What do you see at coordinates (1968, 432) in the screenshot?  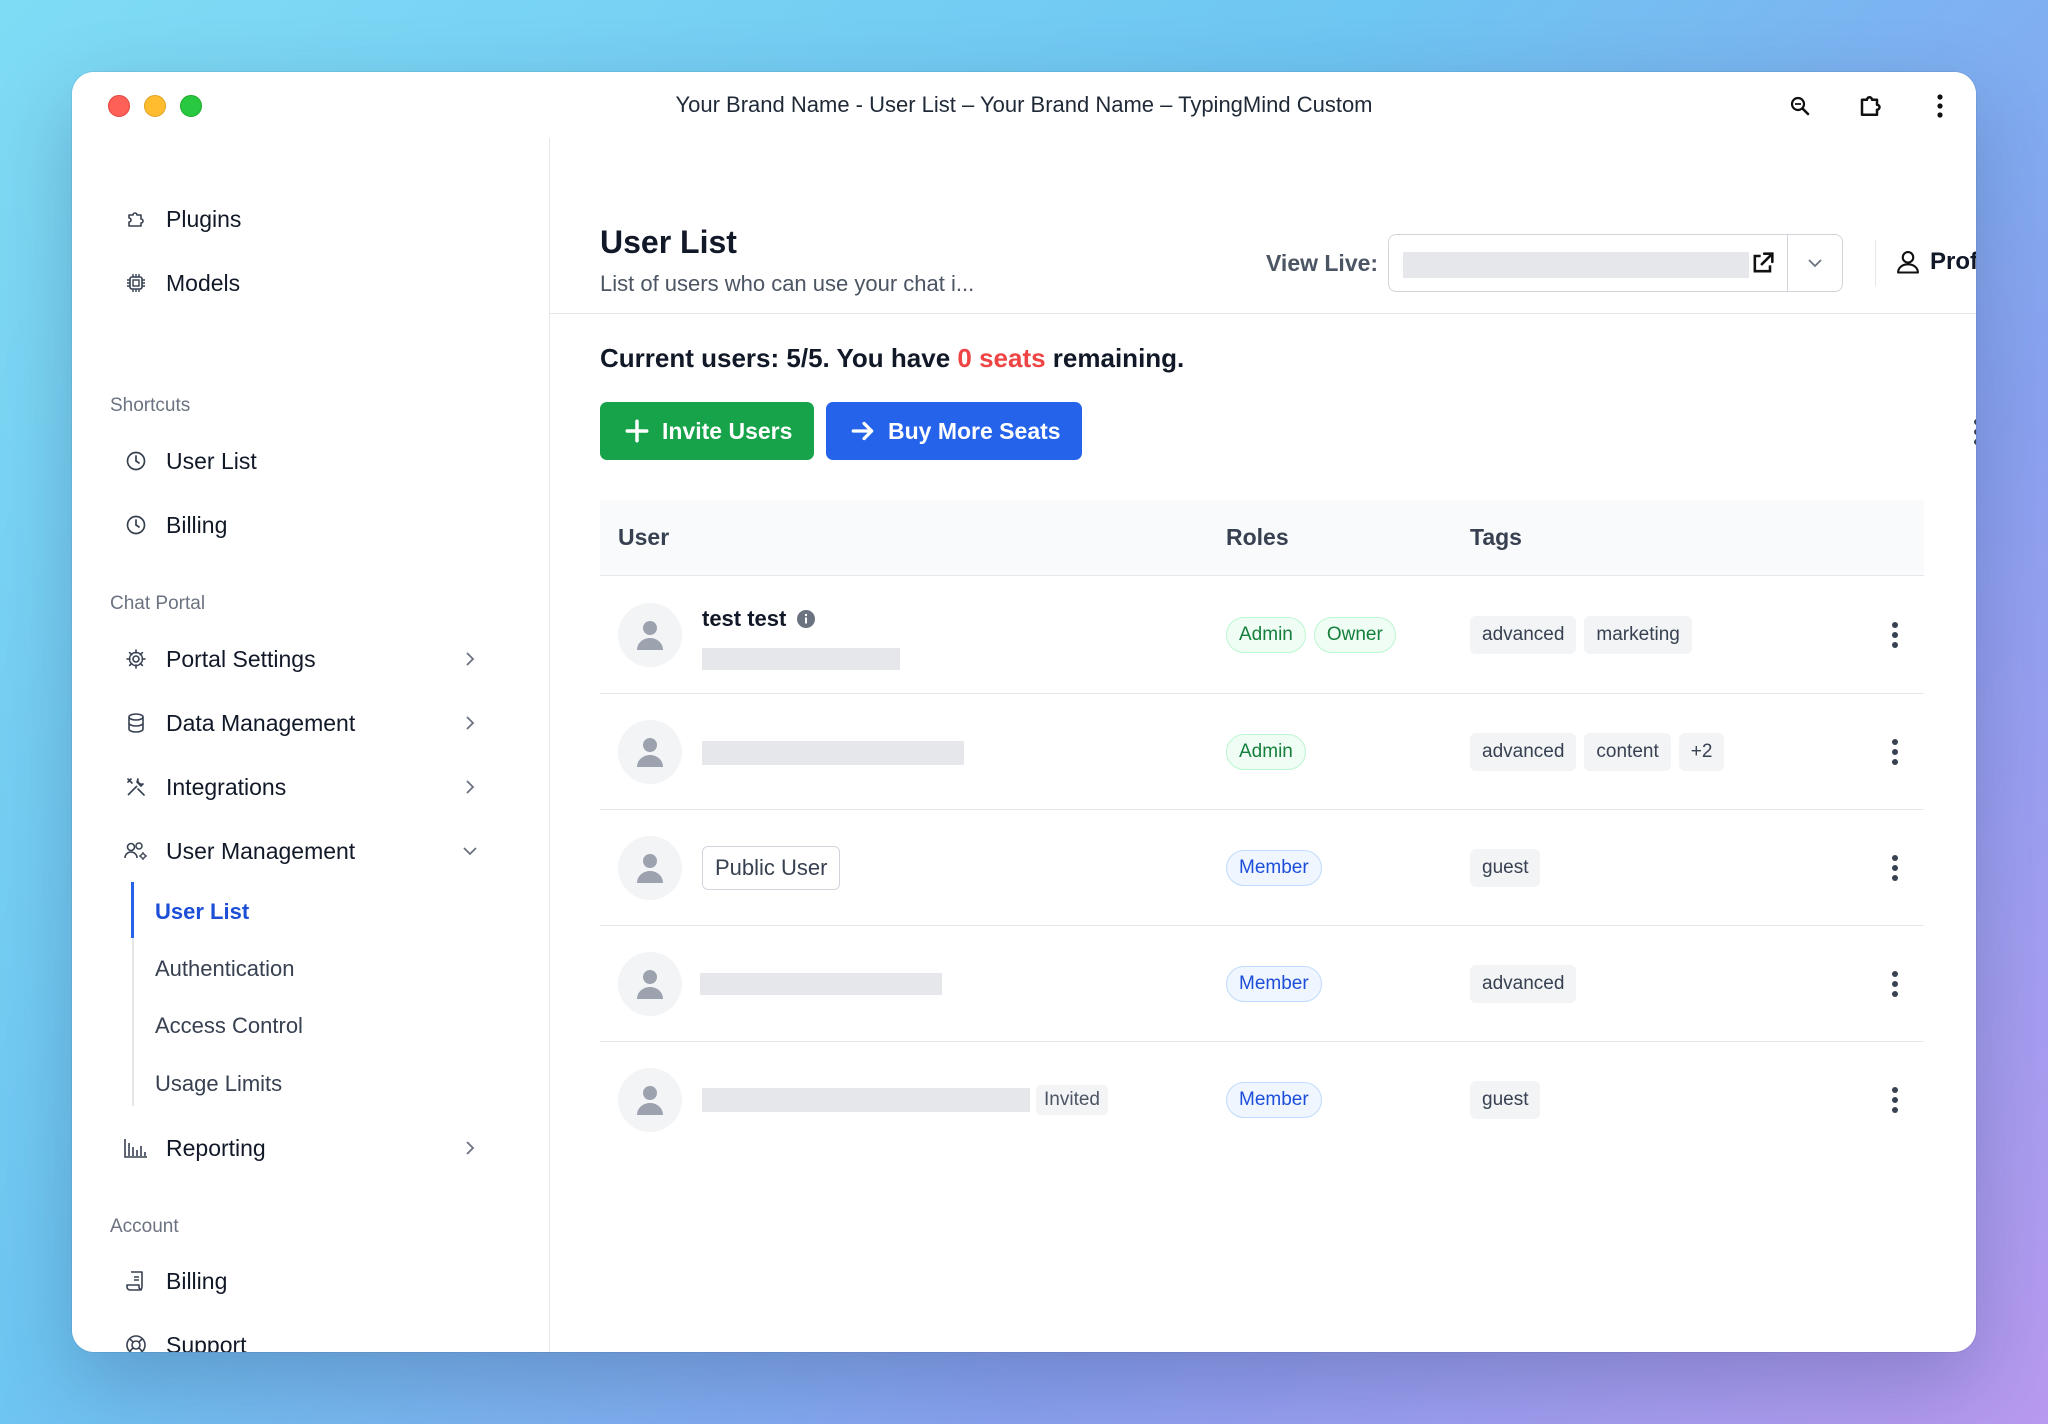 I see `more-options-icon` at bounding box center [1968, 432].